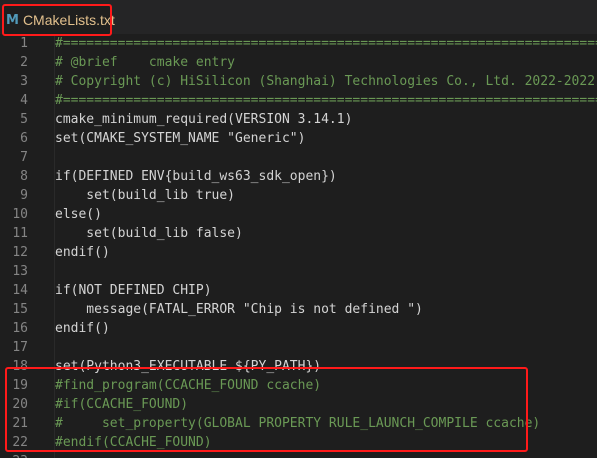 The width and height of the screenshot is (597, 458). Describe the element at coordinates (20, 252) in the screenshot. I see `line-number: 12` at that location.